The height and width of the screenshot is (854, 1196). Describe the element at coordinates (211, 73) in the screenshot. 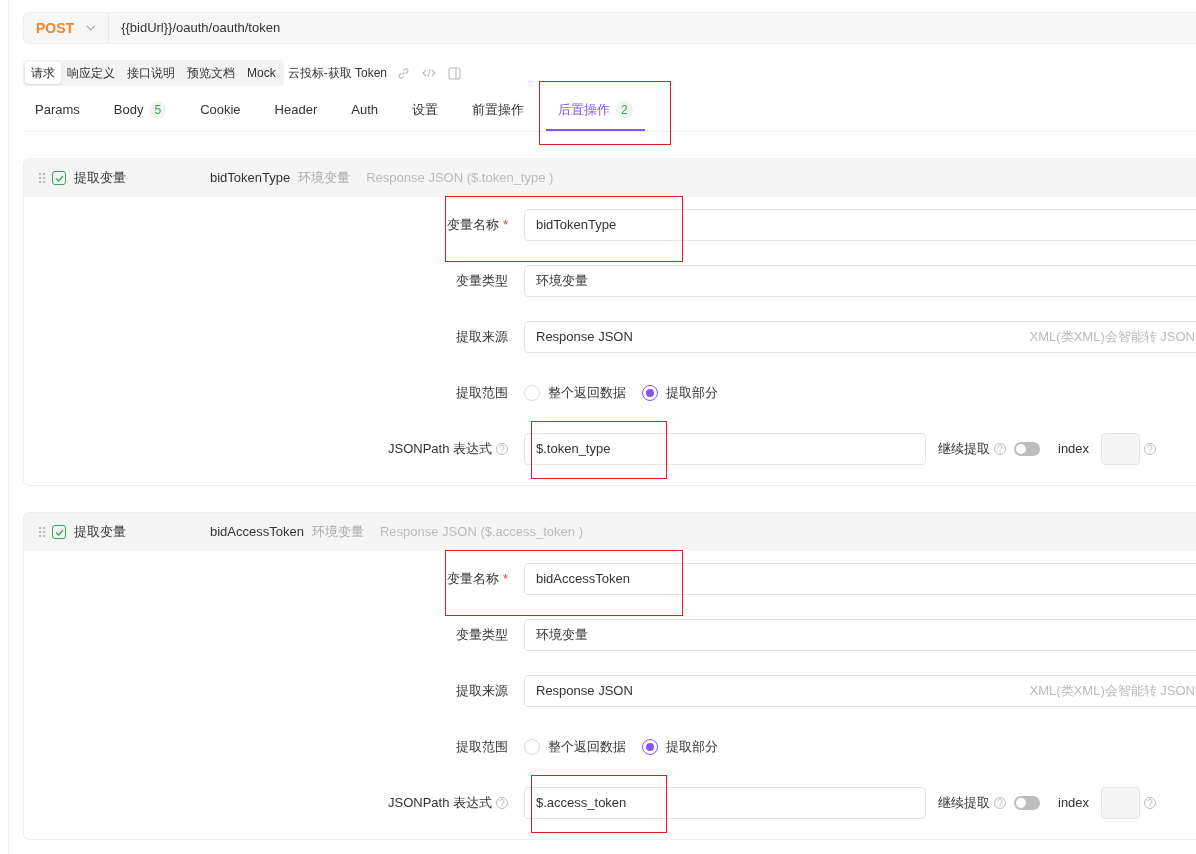

I see `view-tab: 预览文档` at that location.